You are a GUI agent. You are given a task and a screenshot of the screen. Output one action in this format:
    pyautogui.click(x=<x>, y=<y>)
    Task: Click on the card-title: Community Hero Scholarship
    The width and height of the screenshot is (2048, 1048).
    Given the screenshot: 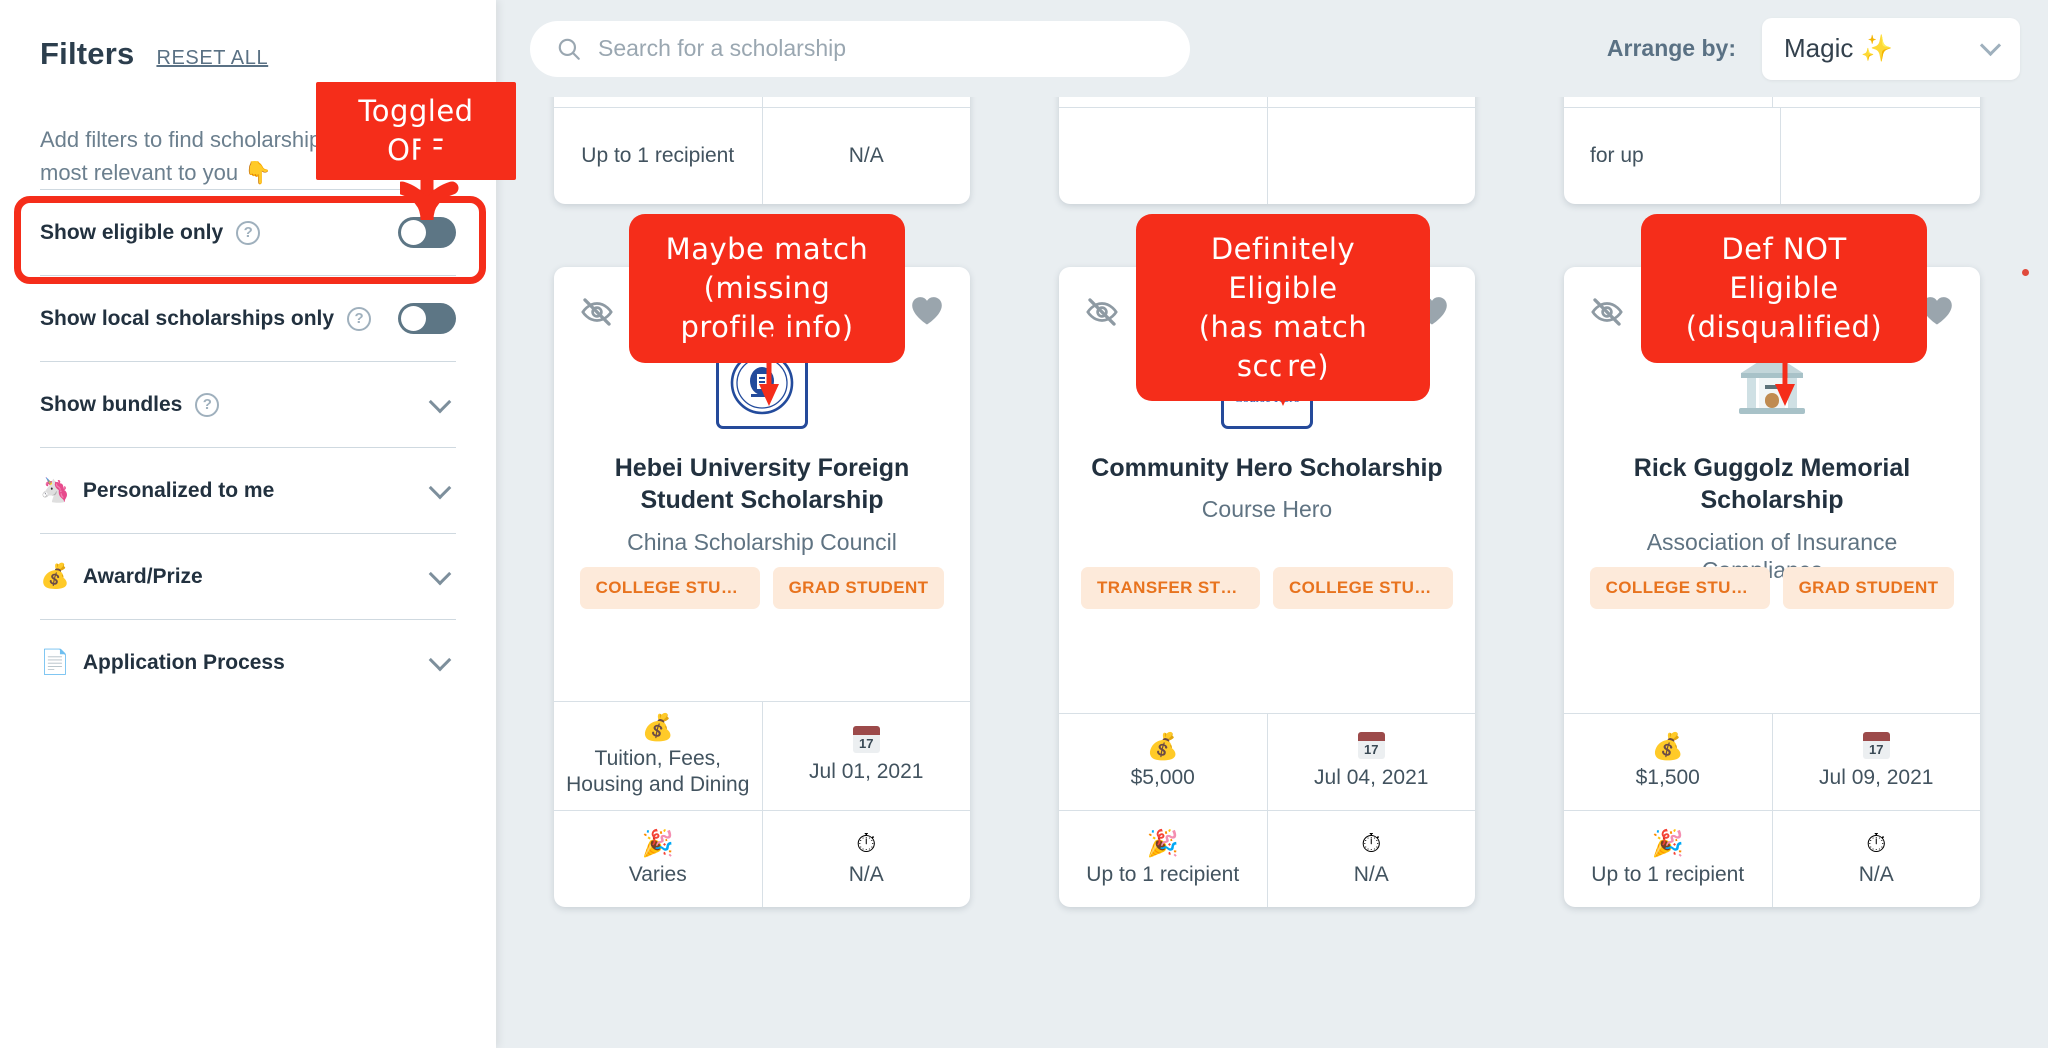 What is the action you would take?
    pyautogui.click(x=1267, y=468)
    